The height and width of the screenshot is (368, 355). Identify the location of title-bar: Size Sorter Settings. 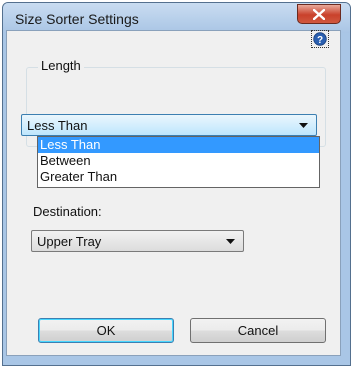
(176, 18).